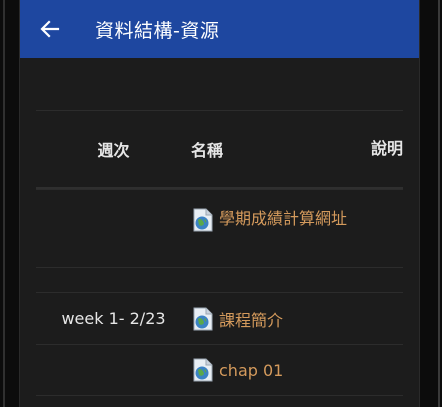  I want to click on table-top-spacer, so click(219, 84).